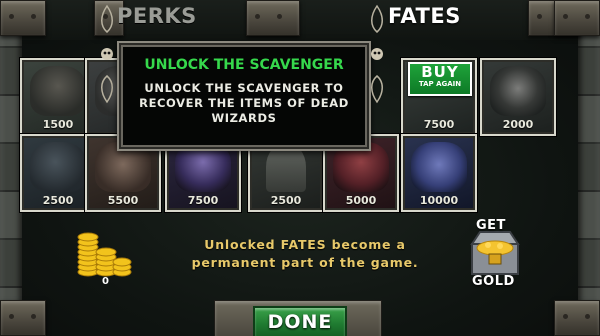  Describe the element at coordinates (157, 16) in the screenshot. I see `tab-perks: PERKS` at that location.